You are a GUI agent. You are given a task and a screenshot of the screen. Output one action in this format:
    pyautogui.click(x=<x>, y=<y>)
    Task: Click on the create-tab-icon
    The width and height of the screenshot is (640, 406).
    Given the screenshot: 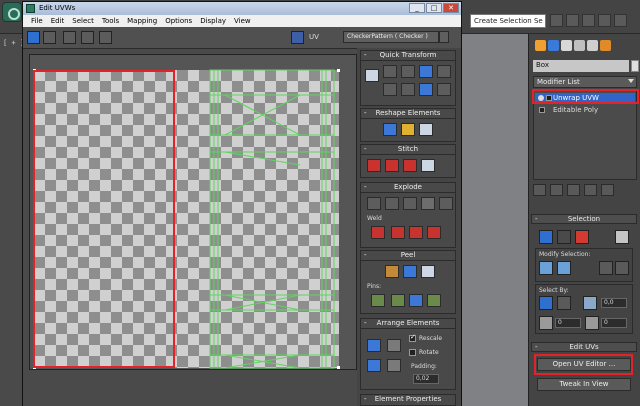 What is the action you would take?
    pyautogui.click(x=540, y=45)
    